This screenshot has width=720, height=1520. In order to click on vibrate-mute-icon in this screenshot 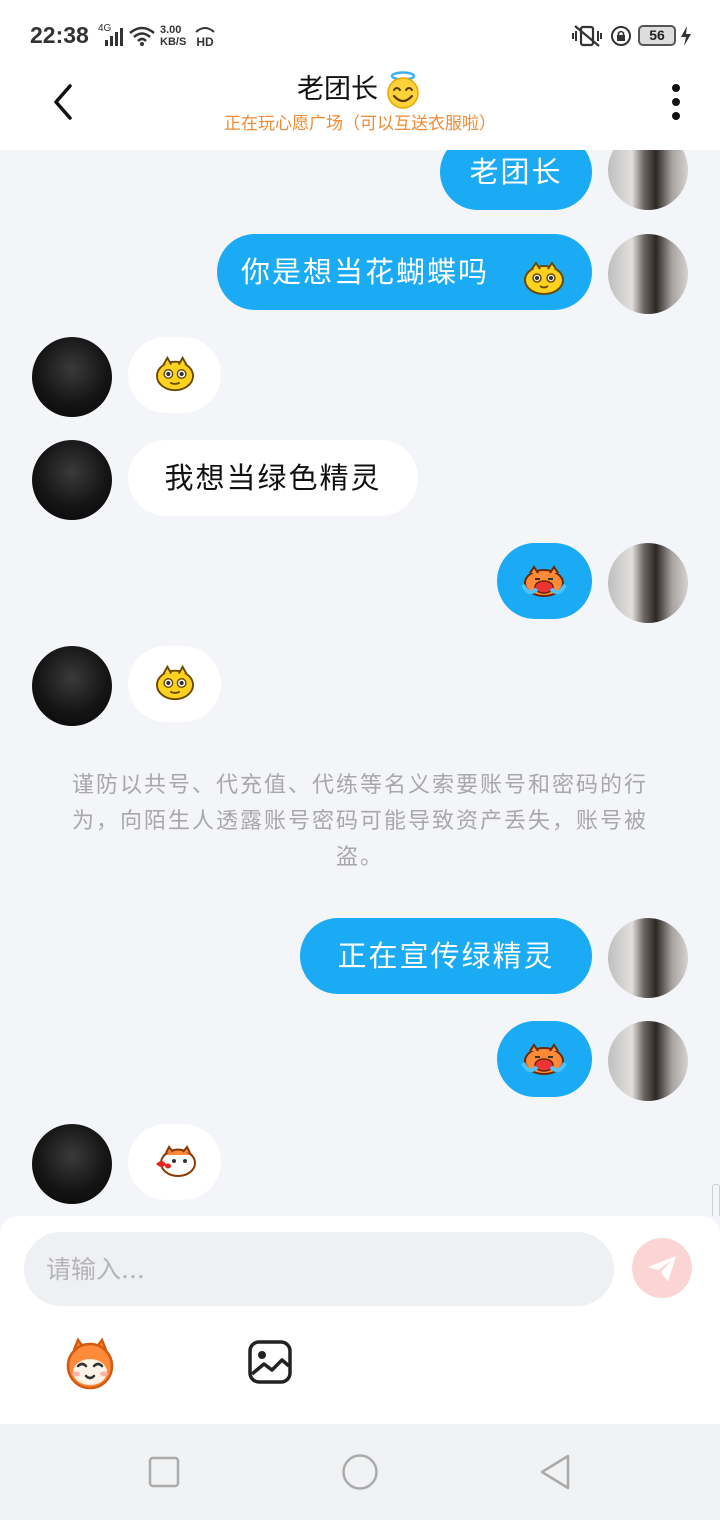, I will do `click(587, 36)`.